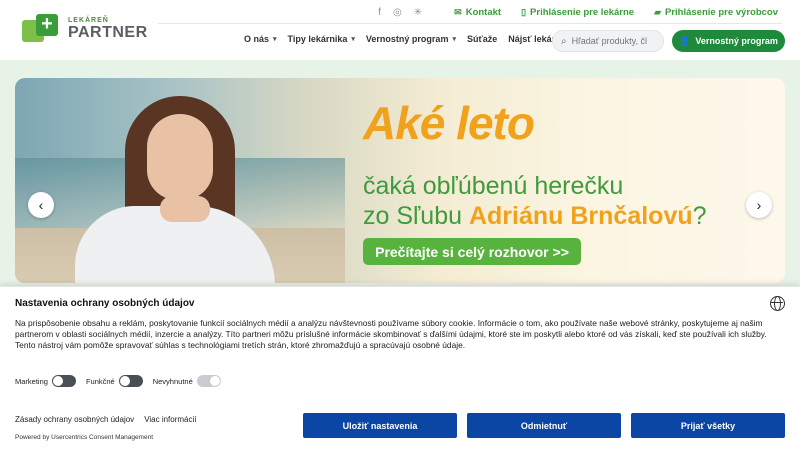 This screenshot has height=450, width=800. Describe the element at coordinates (257, 39) in the screenshot. I see `nav-label: O nás` at that location.